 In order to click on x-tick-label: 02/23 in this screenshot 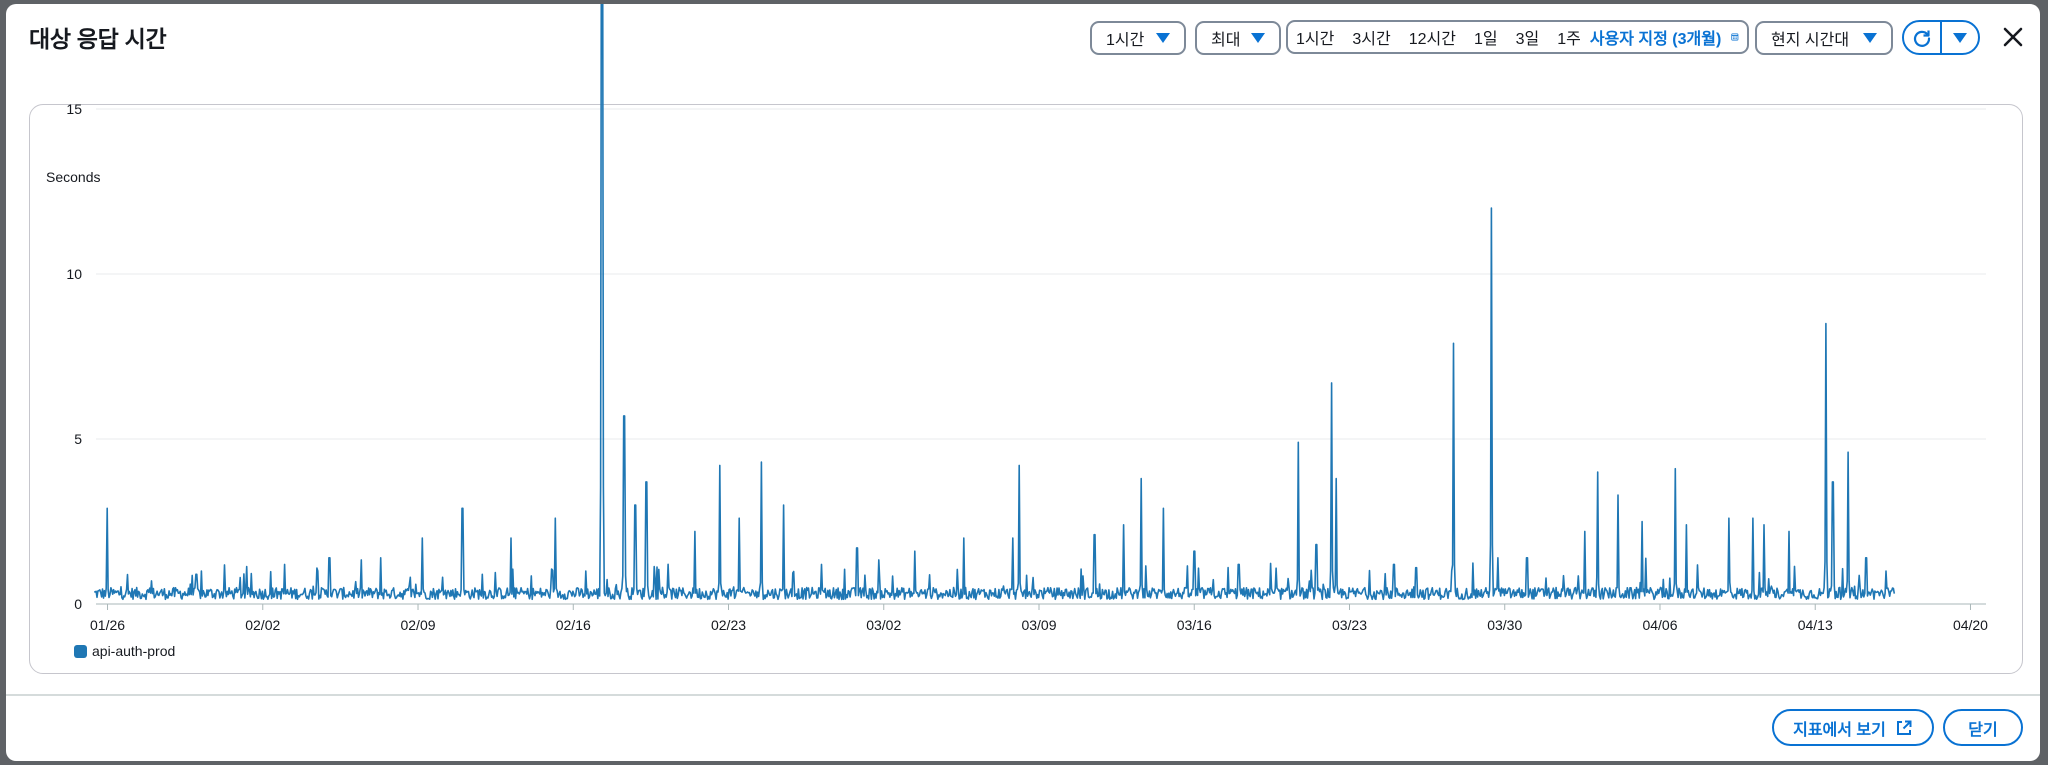, I will do `click(728, 625)`.